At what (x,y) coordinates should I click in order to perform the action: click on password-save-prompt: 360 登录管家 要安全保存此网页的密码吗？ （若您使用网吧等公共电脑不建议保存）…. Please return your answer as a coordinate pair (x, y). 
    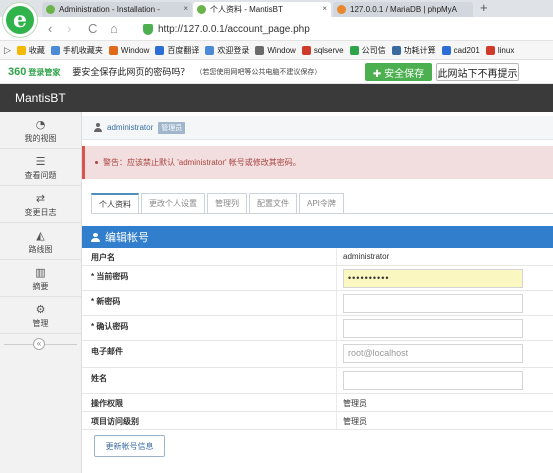
    Looking at the image, I should click on (276, 72).